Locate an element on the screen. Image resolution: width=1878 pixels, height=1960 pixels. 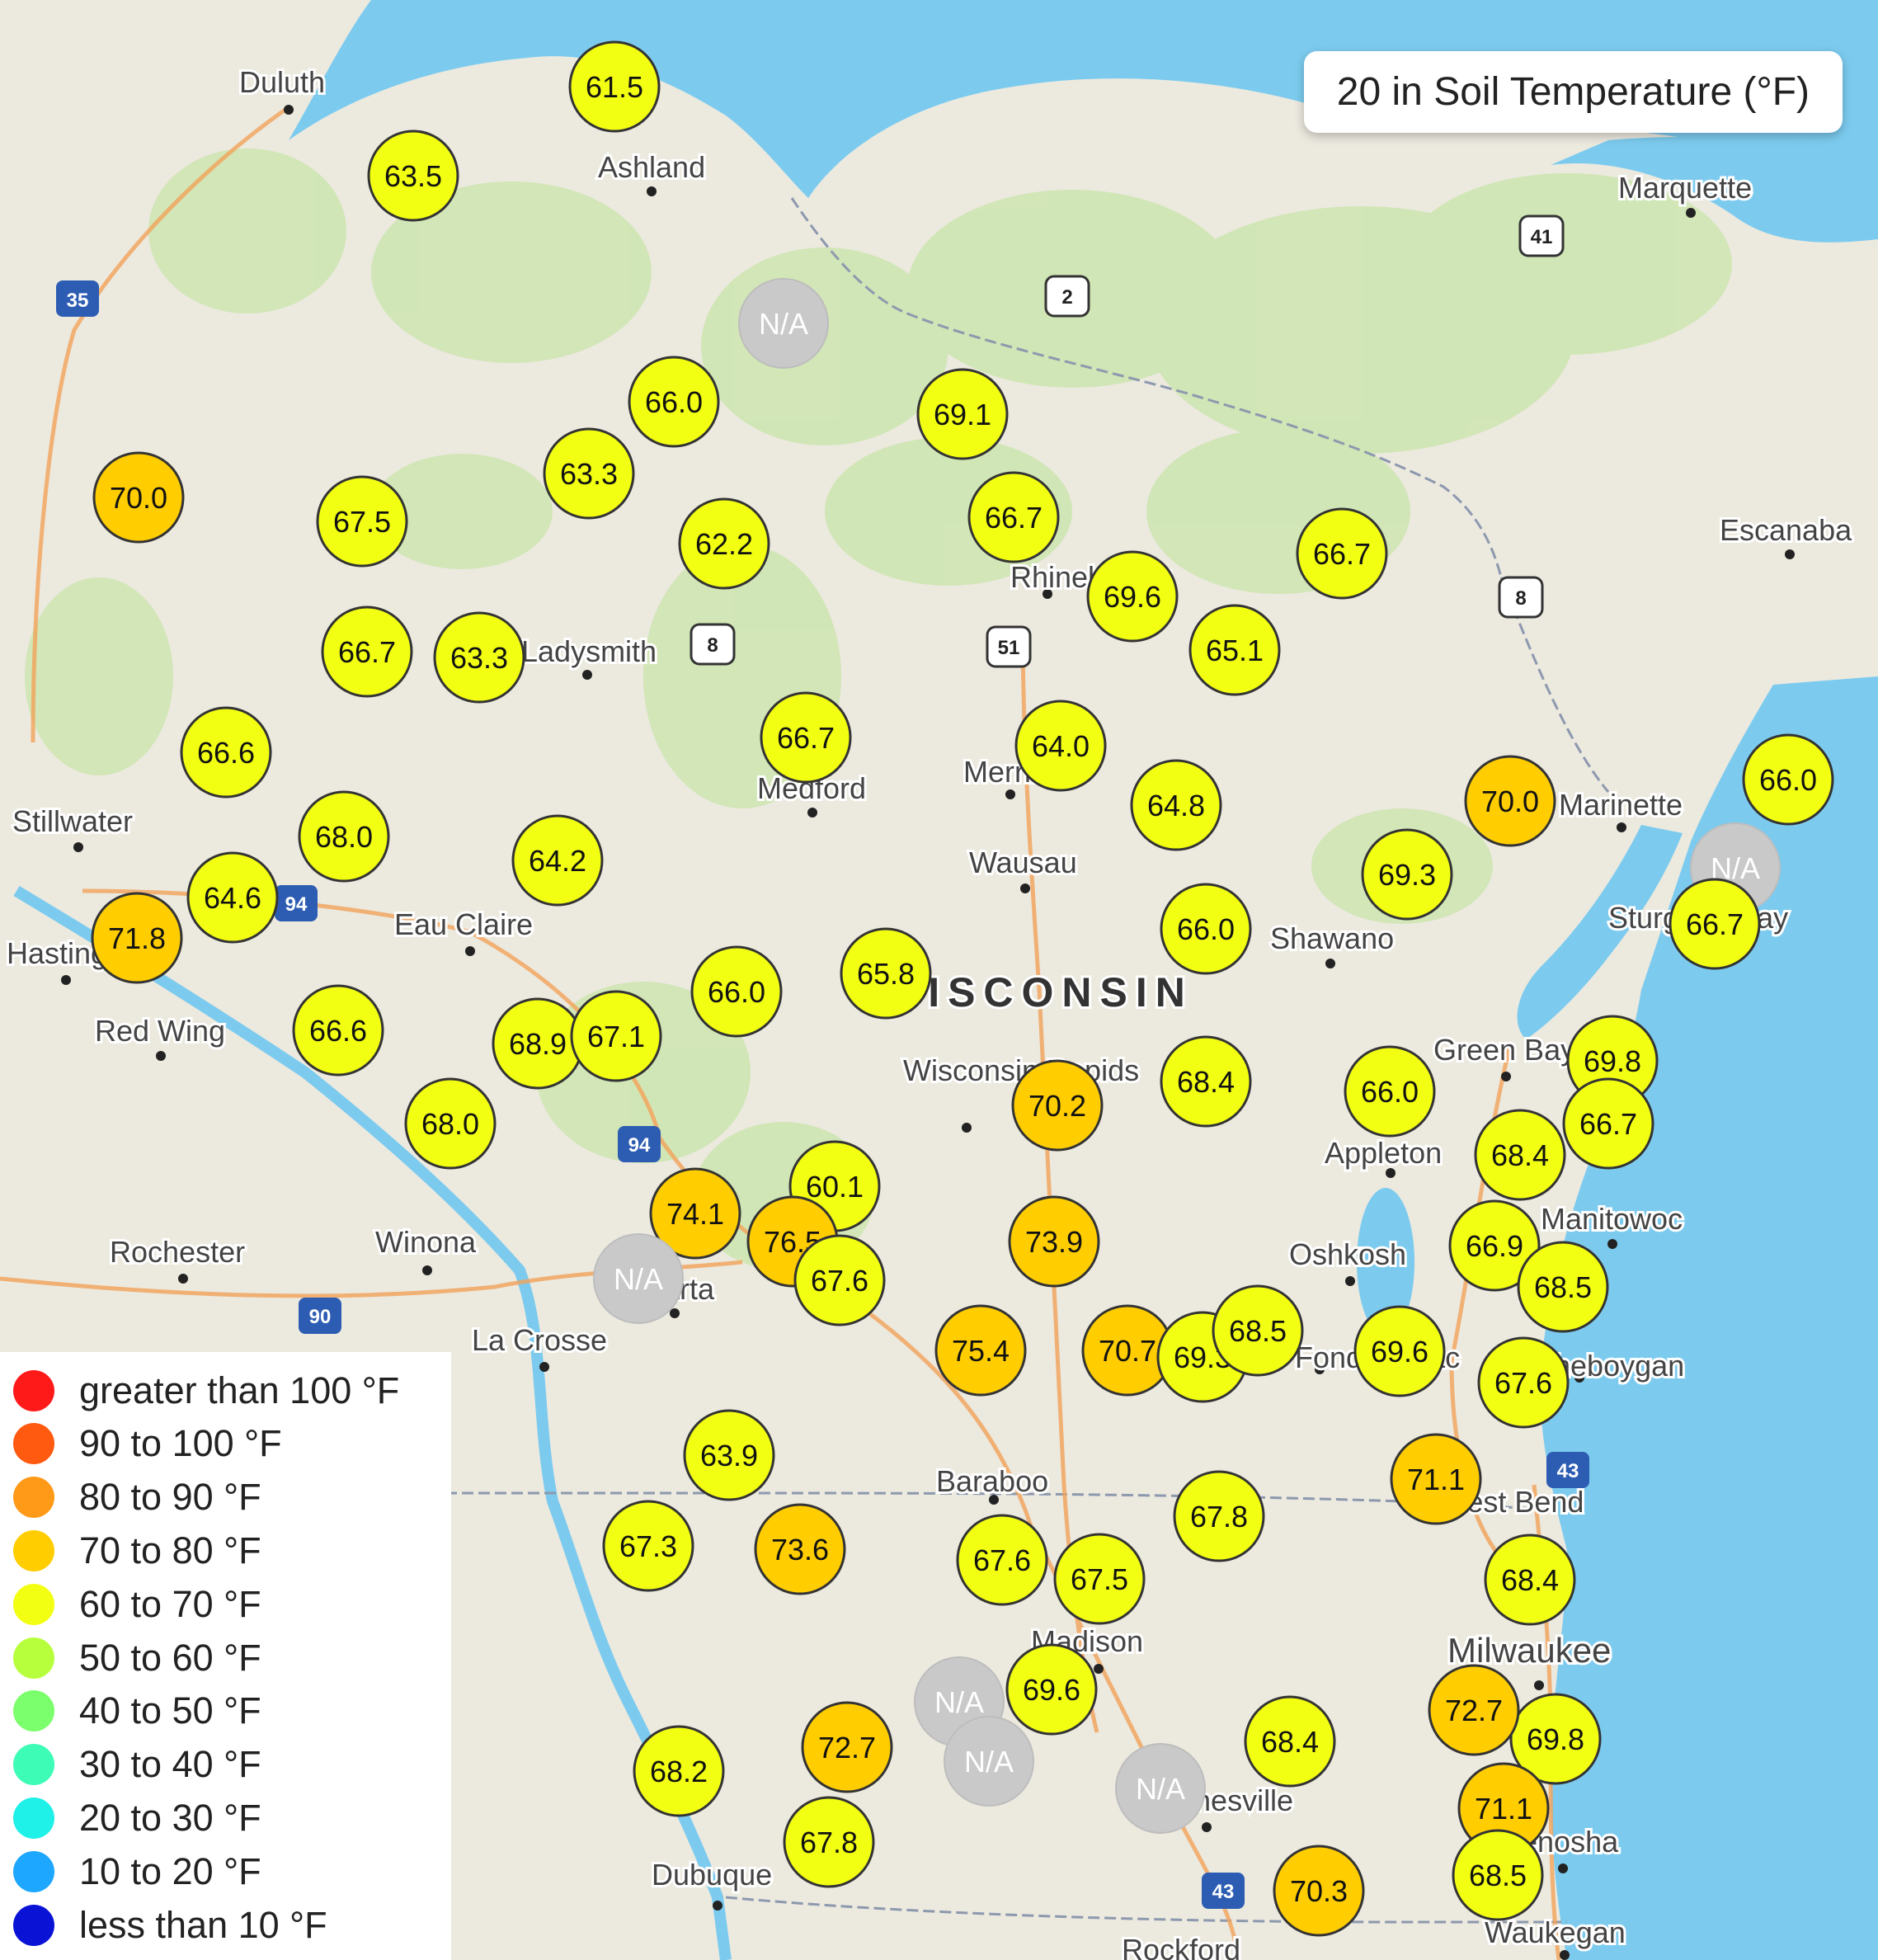
marker-value: 73.9 is located at coordinates (1054, 1242).